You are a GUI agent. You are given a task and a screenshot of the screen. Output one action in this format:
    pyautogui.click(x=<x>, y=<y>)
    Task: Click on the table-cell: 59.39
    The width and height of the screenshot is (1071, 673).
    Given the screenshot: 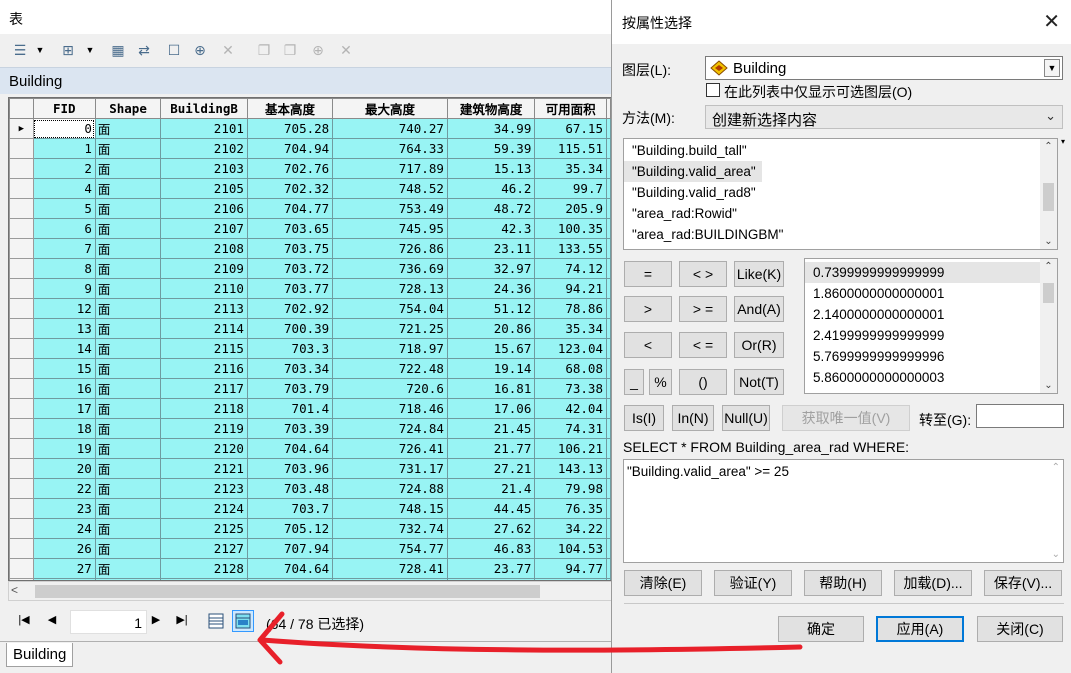 What is the action you would take?
    pyautogui.click(x=491, y=148)
    